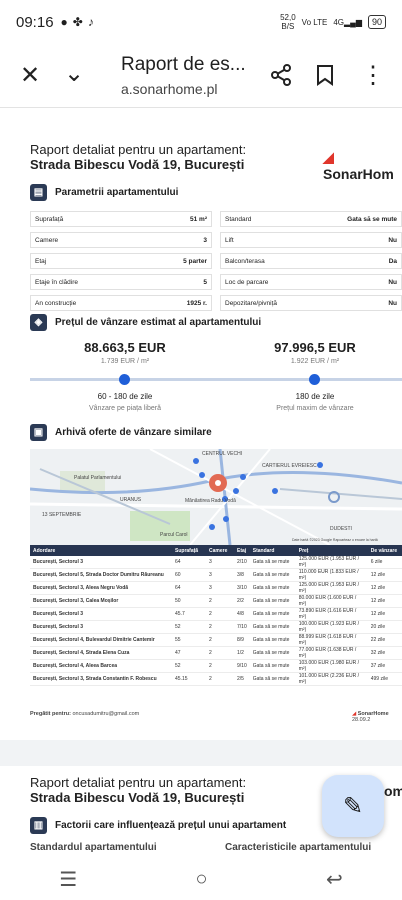  I want to click on table-cell: 22 zile, so click(384, 640).